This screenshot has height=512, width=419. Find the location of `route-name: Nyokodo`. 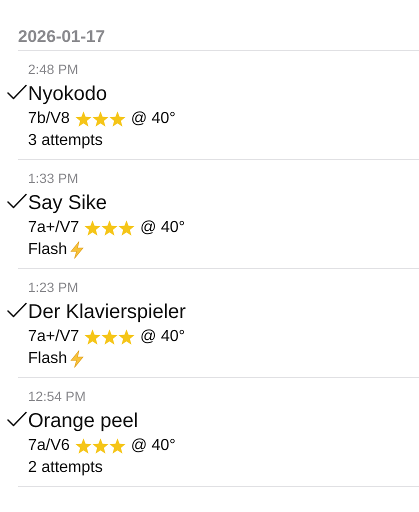

route-name: Nyokodo is located at coordinates (68, 94).